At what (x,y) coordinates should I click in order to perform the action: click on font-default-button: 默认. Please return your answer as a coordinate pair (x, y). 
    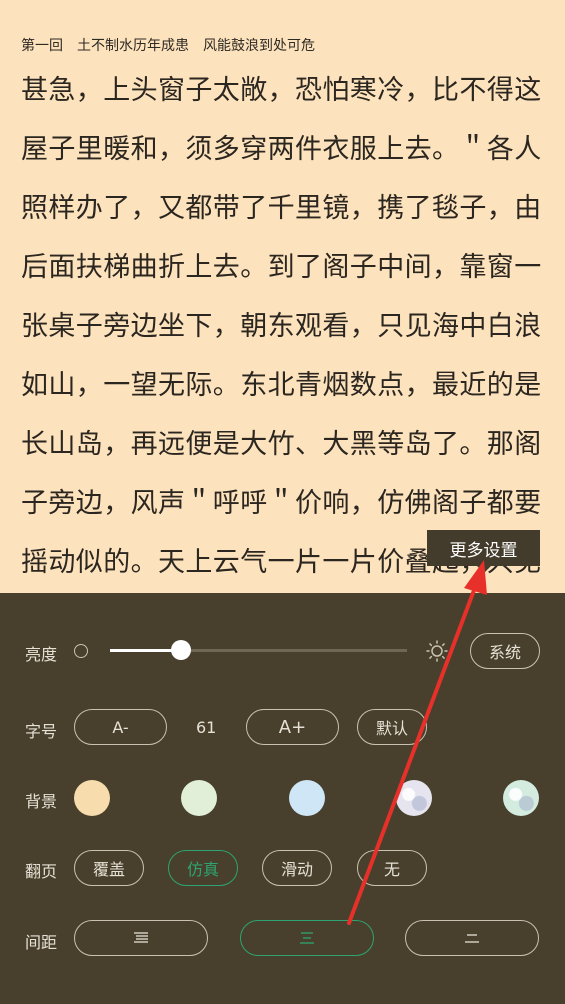
    Looking at the image, I should click on (392, 727).